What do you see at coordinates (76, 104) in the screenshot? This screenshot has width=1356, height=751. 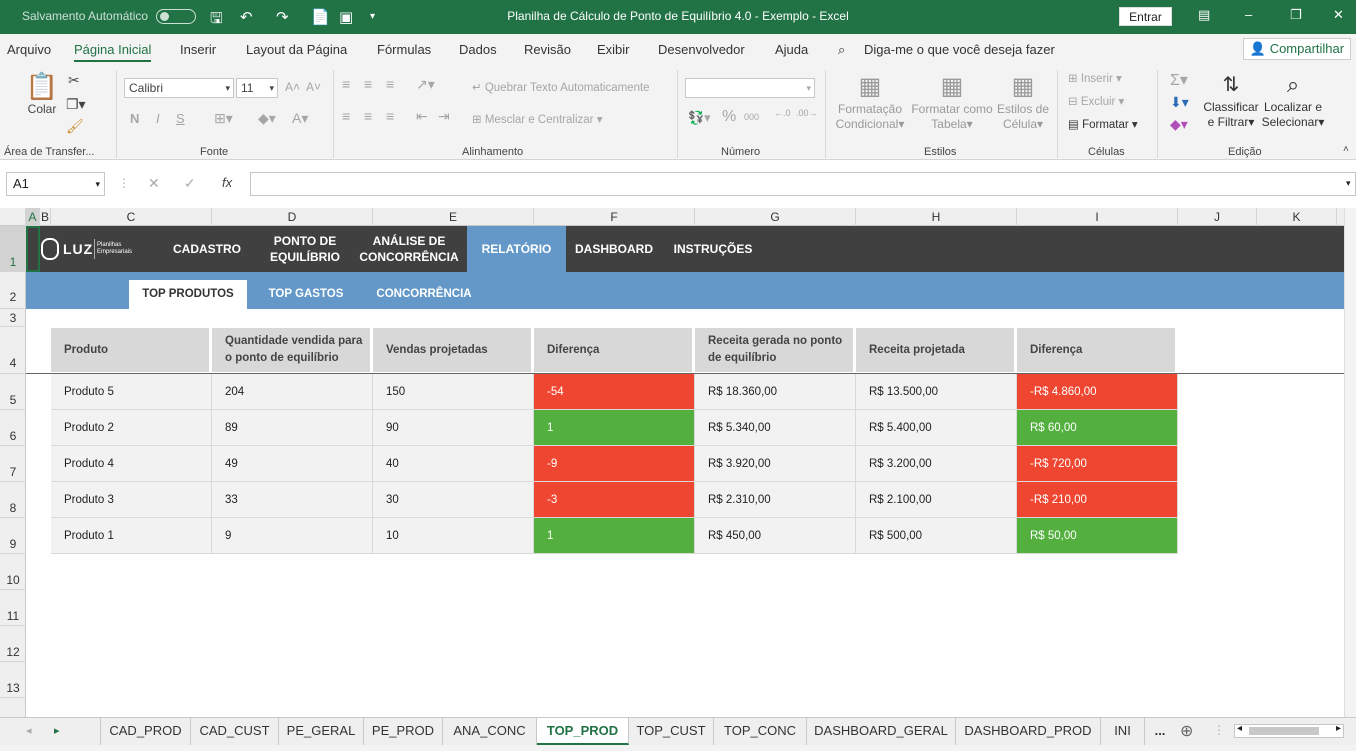 I see `copy-icon: ❐▾` at bounding box center [76, 104].